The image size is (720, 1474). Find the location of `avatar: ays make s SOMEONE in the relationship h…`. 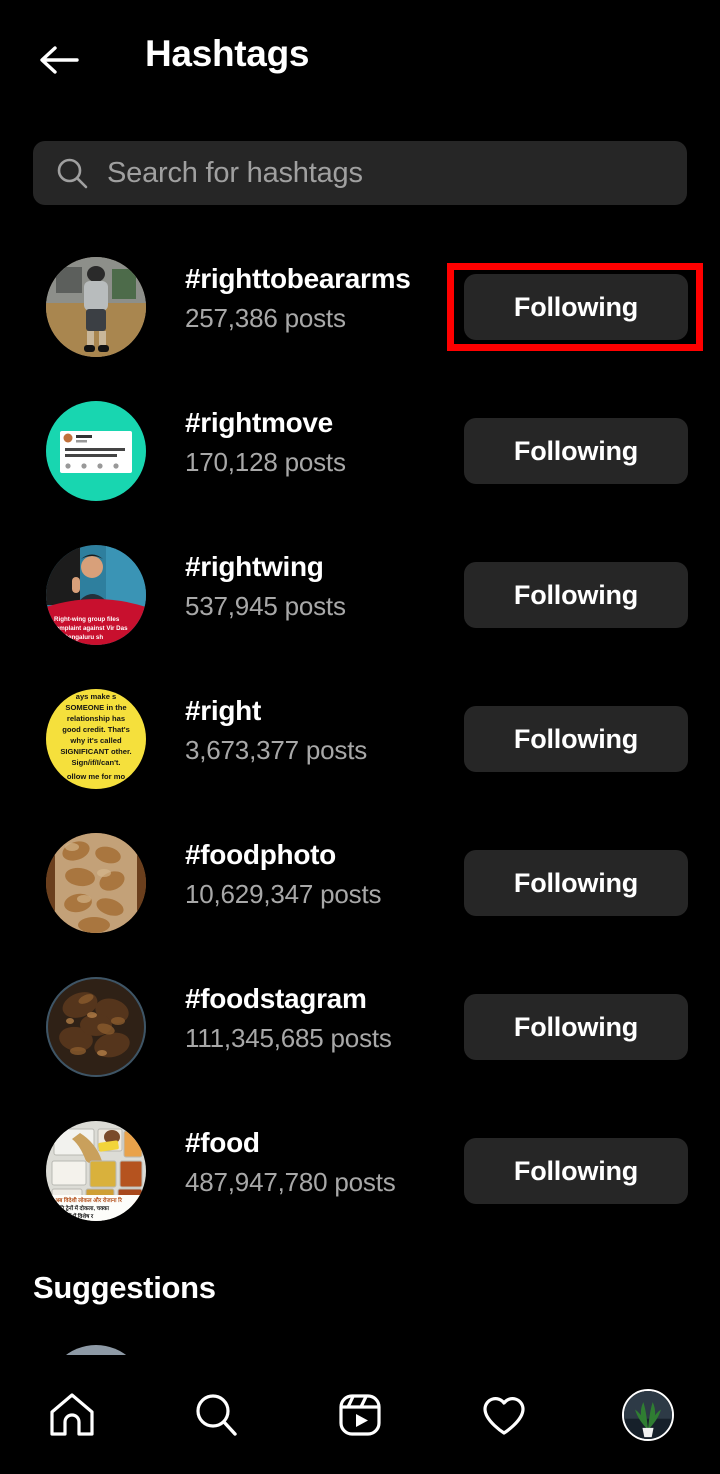

avatar: ays make s SOMEONE in the relationship h… is located at coordinates (96, 739).